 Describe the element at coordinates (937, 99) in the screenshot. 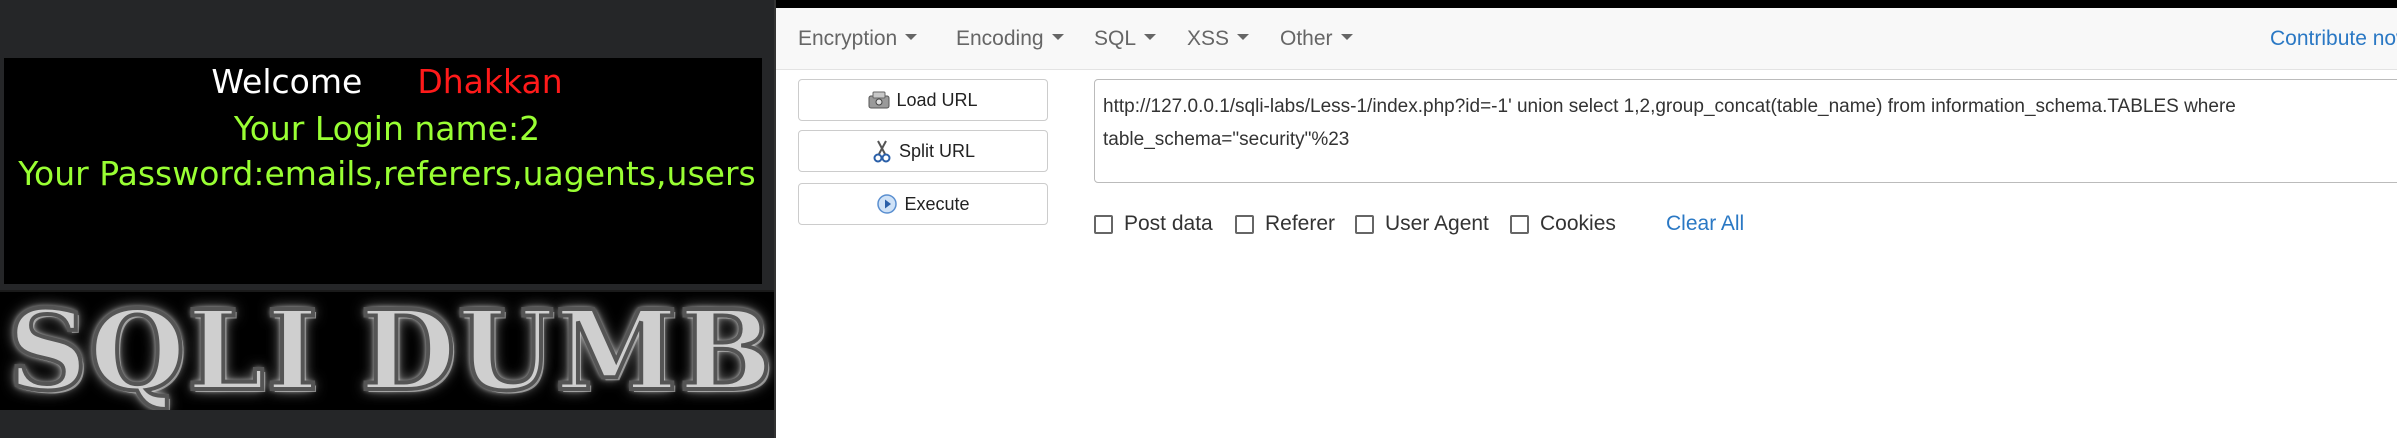

I see `load-url-label: Load URL` at that location.